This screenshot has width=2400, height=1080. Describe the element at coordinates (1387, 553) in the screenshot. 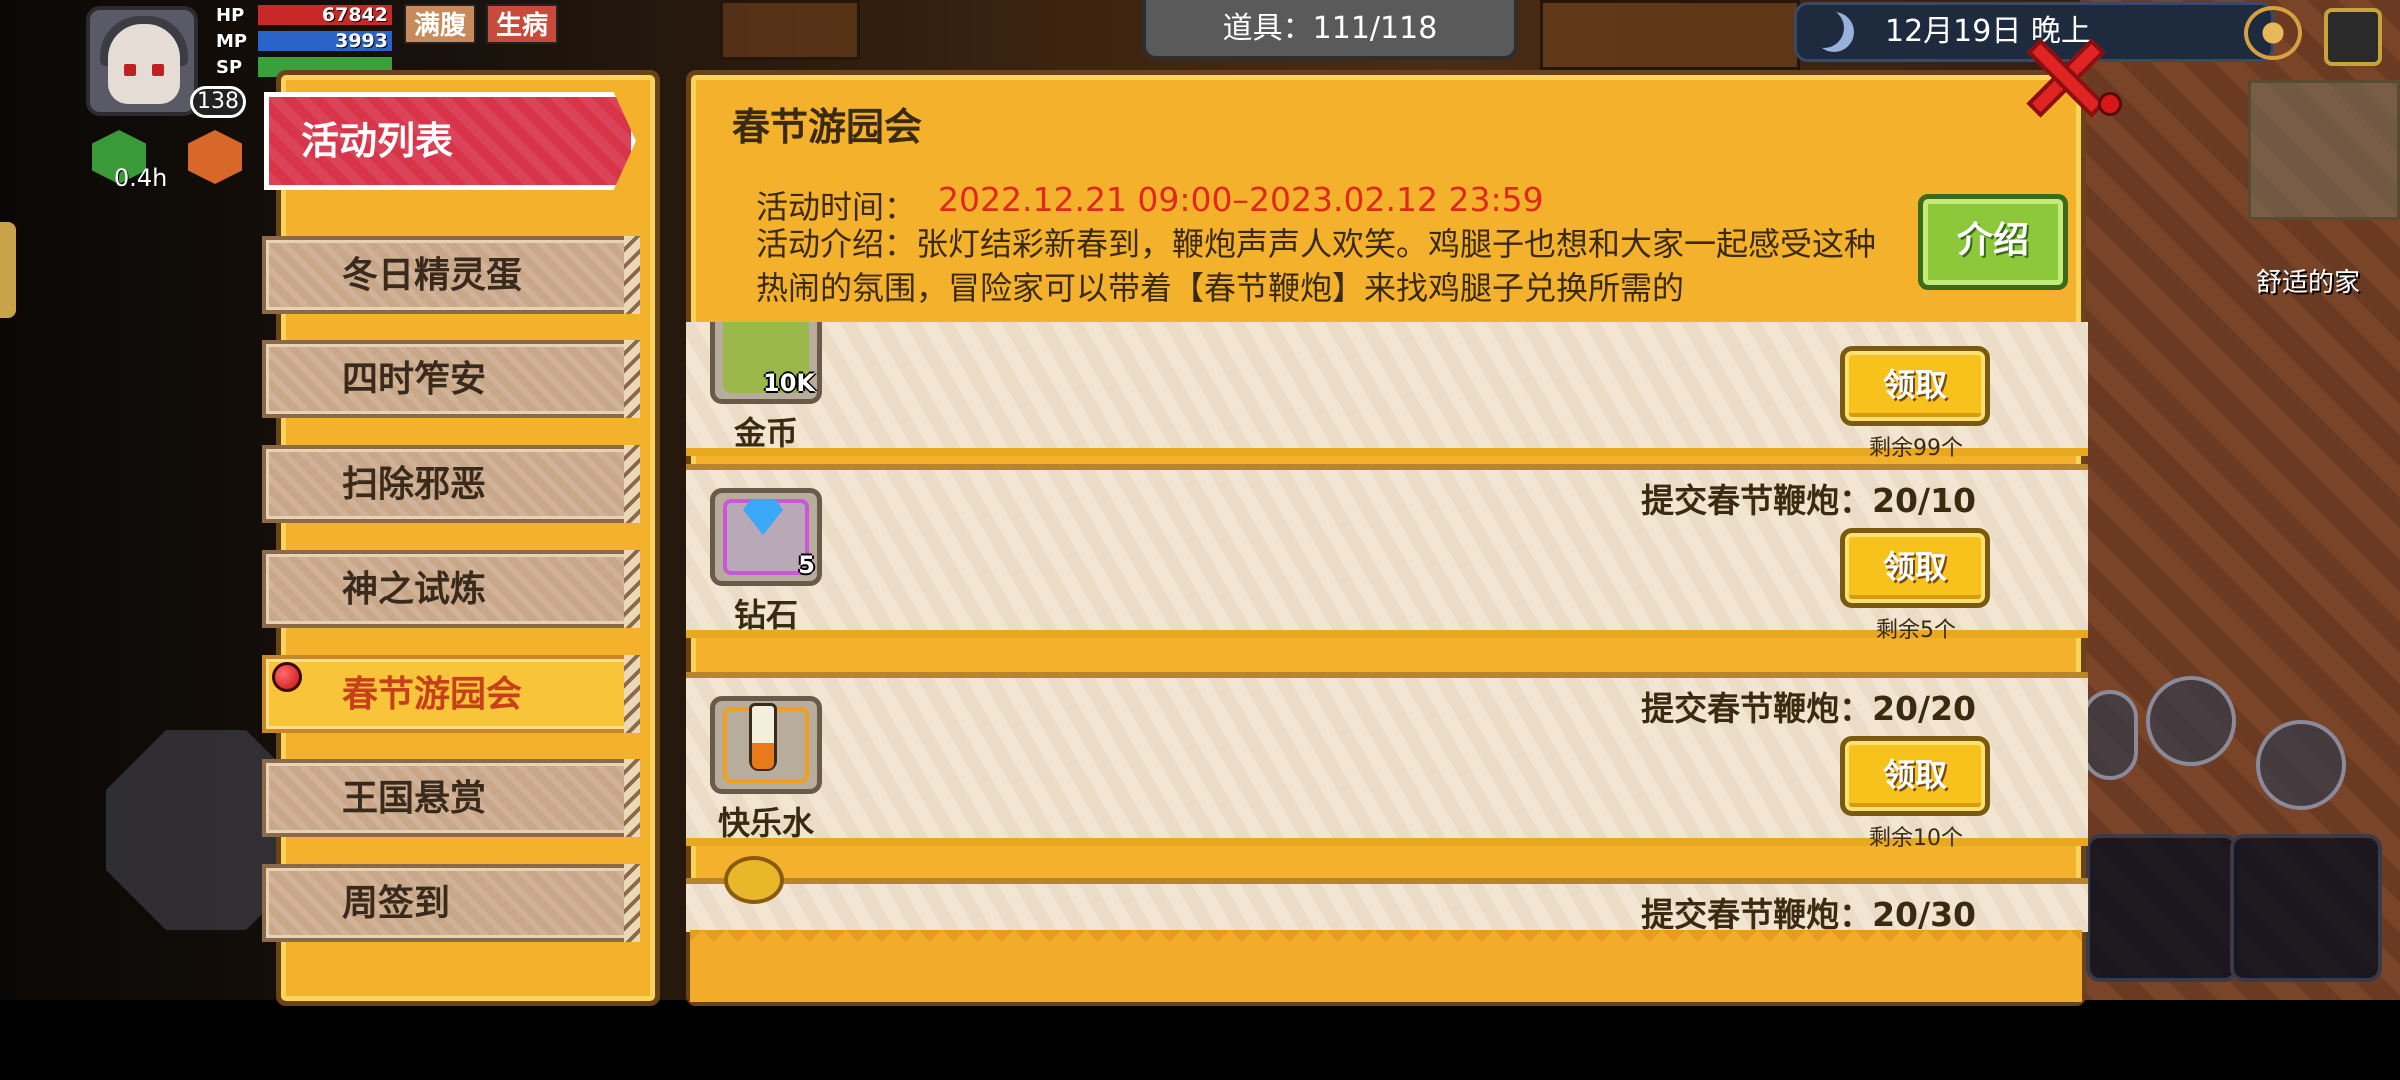

I see `reward-row: 5 钻石 提交春节鞭炮：20/10 领取 剩余5个` at that location.